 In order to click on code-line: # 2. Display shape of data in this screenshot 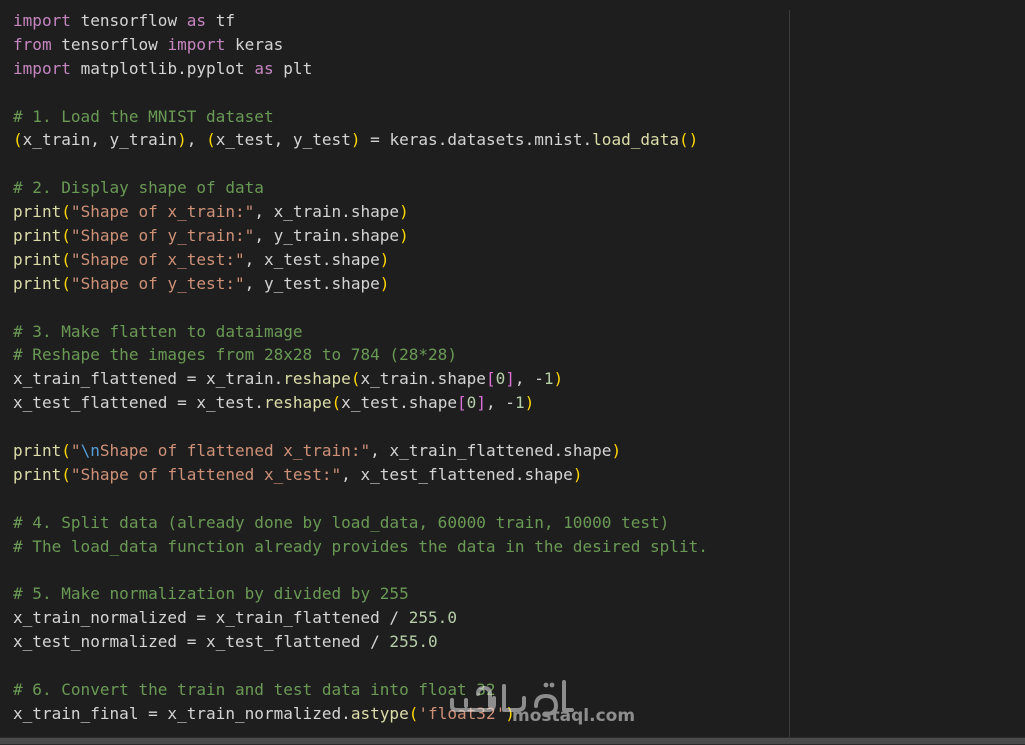, I will do `click(360, 188)`.